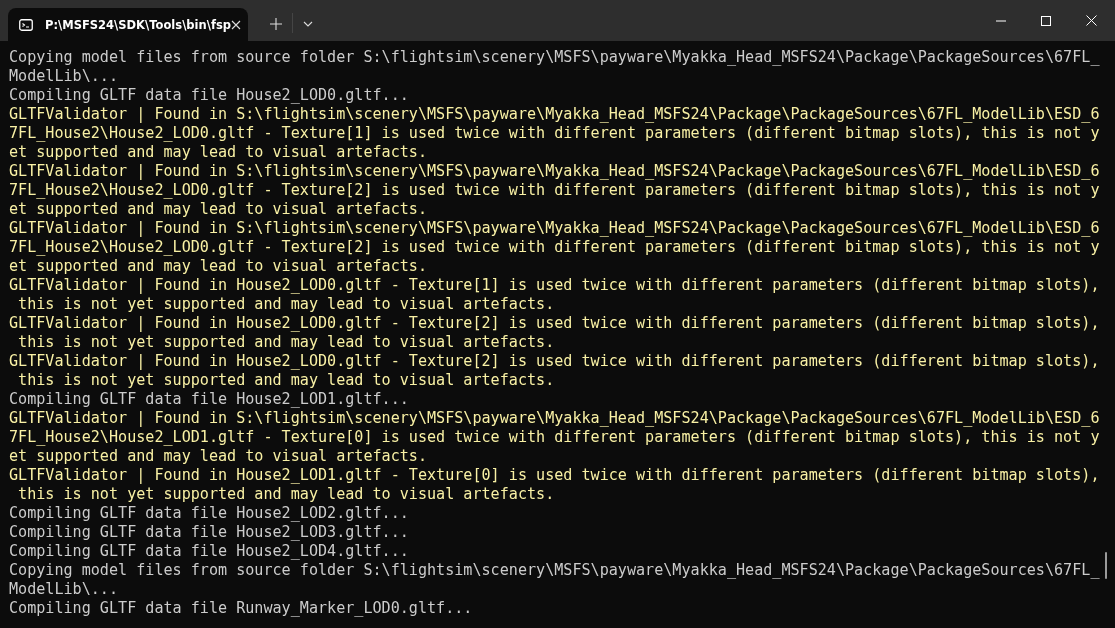 This screenshot has height=628, width=1115. I want to click on close-tab-icon, so click(236, 24).